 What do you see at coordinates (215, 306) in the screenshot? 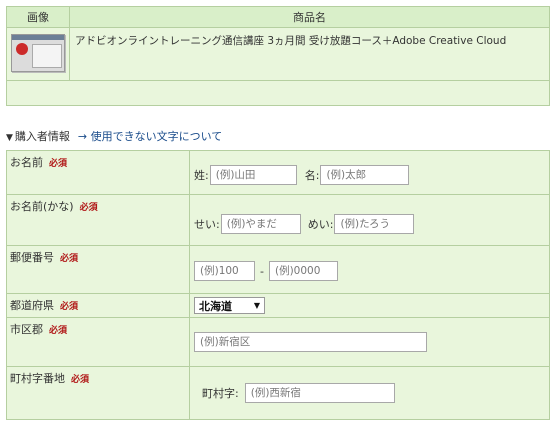
I see `prefecture-selected: 北海道` at bounding box center [215, 306].